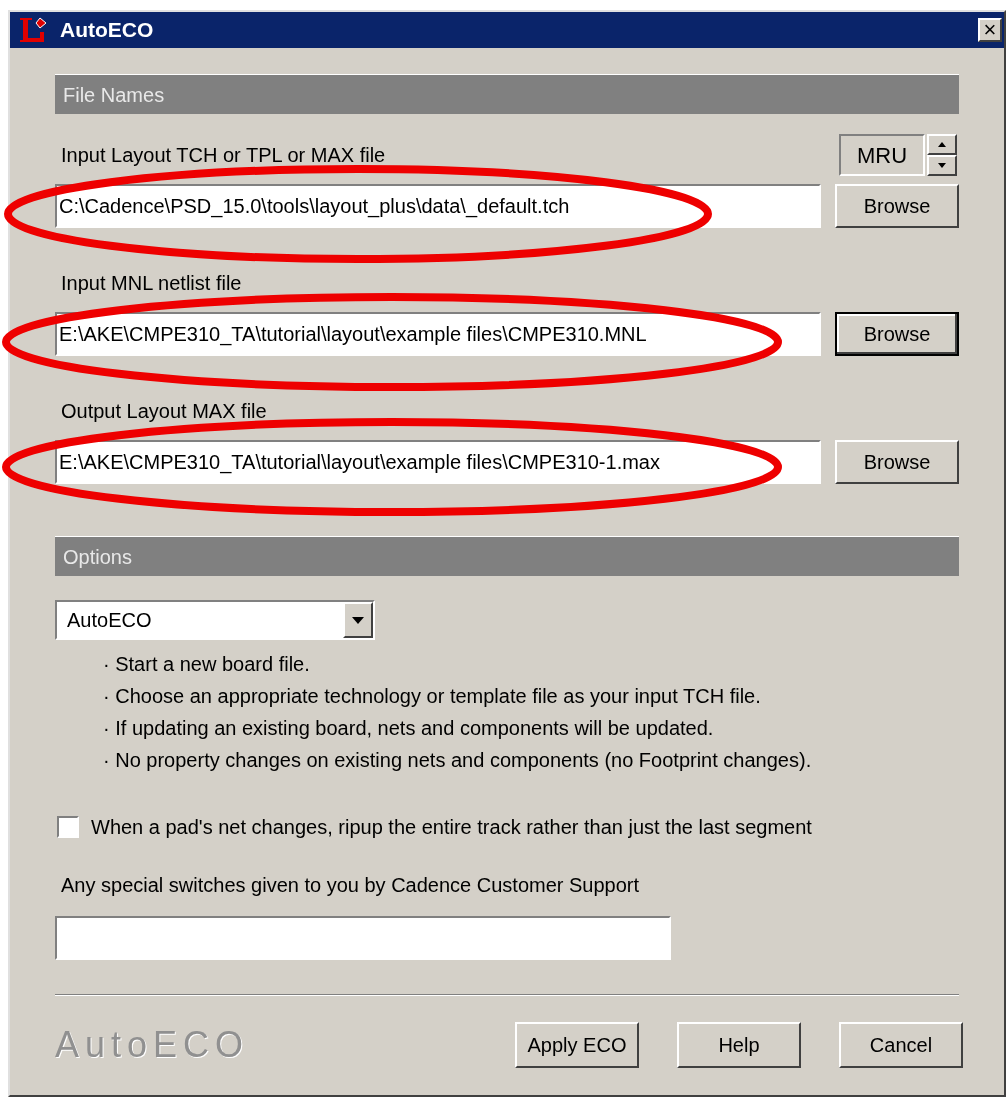 This screenshot has width=1006, height=1097. What do you see at coordinates (739, 1045) in the screenshot?
I see `dialog-button: Help` at bounding box center [739, 1045].